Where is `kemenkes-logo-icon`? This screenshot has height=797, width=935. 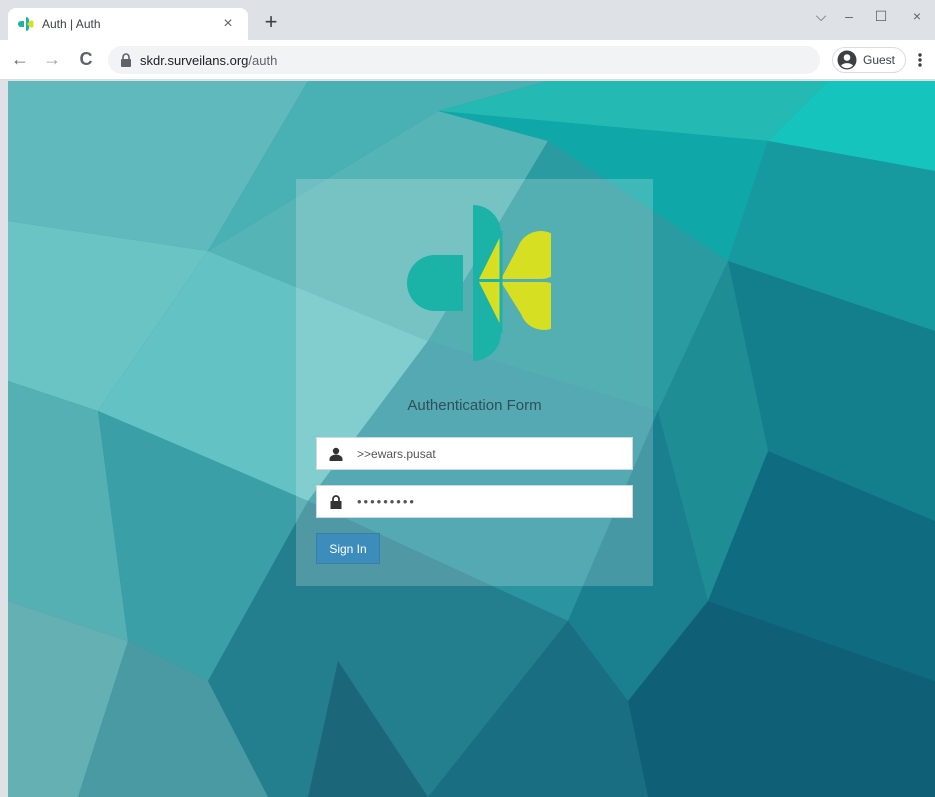
kemenkes-logo-icon is located at coordinates (479, 283).